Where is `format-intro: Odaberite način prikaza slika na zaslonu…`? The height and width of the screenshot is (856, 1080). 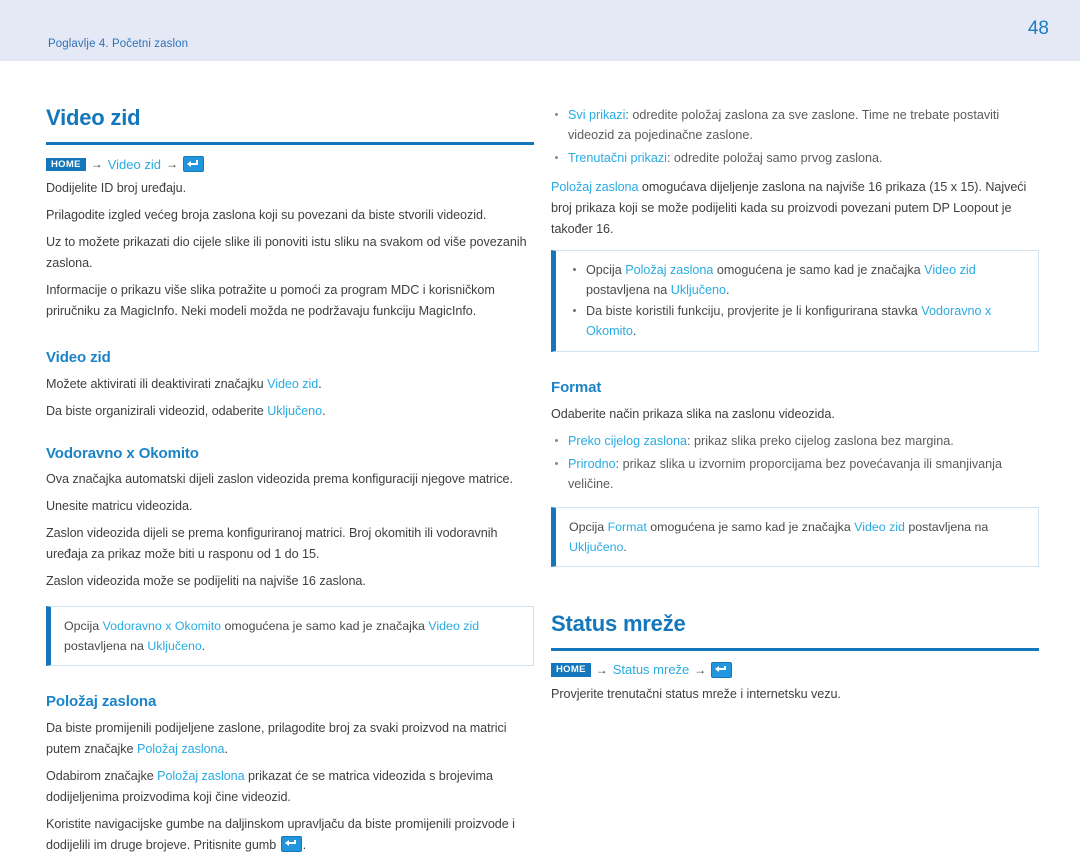
format-intro: Odaberite način prikaza slika na zaslonu… is located at coordinates (693, 413).